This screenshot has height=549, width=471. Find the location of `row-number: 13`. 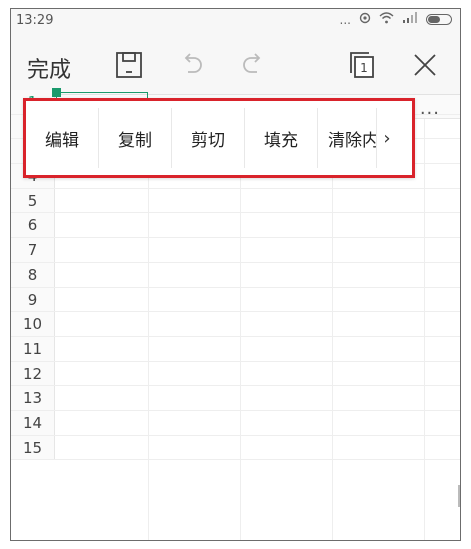

row-number: 13 is located at coordinates (33, 398).